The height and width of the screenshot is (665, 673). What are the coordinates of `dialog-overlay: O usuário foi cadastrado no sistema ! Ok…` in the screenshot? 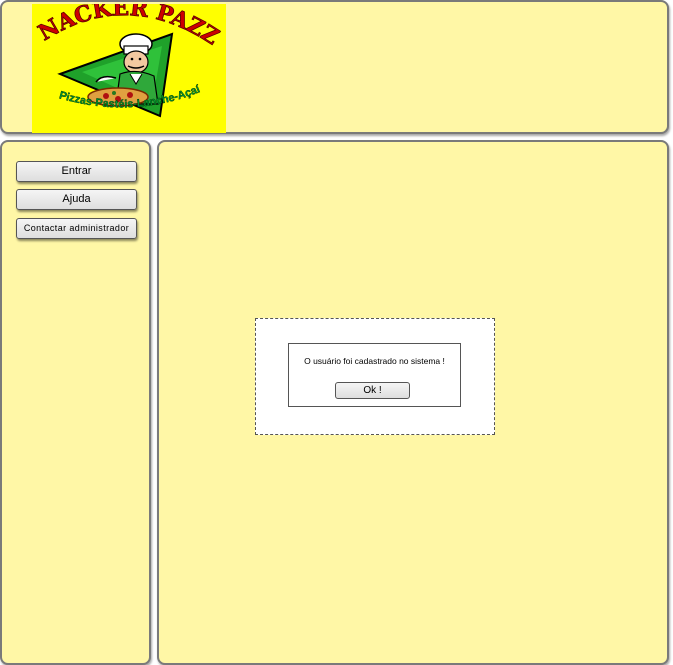 It's located at (375, 376).